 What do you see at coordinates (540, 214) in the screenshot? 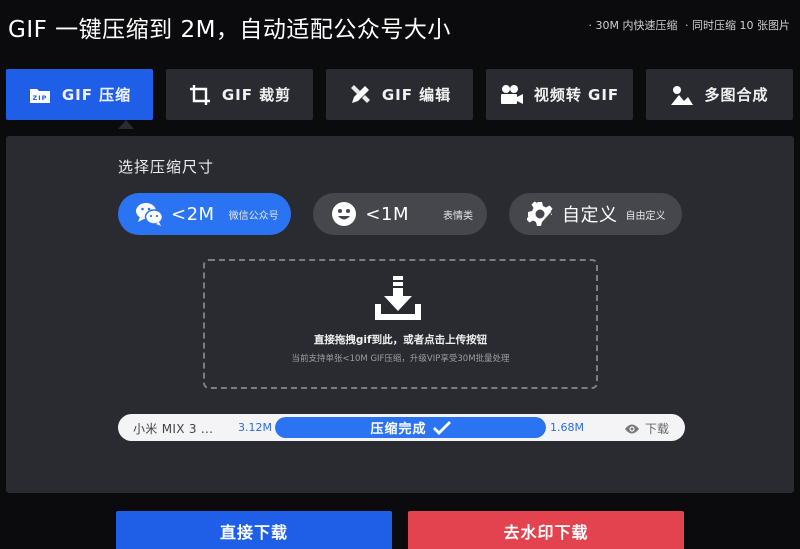
I see `gear-icon` at bounding box center [540, 214].